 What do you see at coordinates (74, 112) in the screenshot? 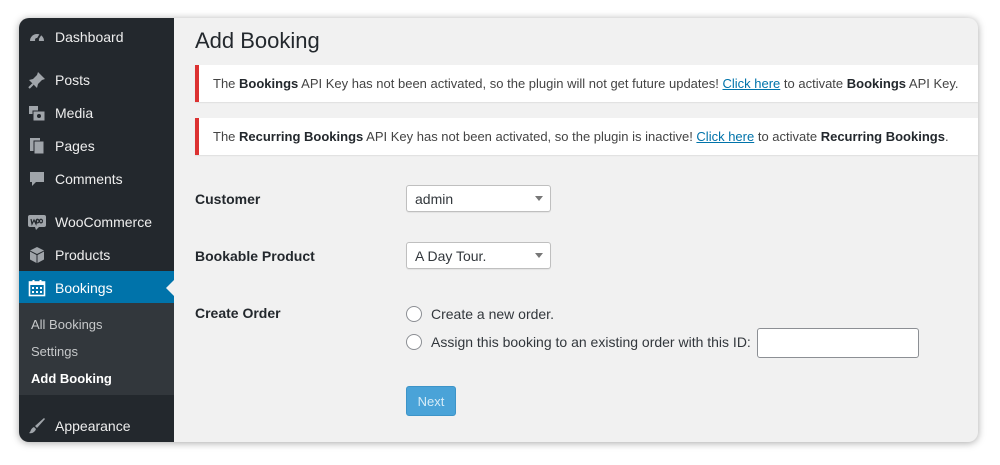
I see `sidebar-item-label: Media` at bounding box center [74, 112].